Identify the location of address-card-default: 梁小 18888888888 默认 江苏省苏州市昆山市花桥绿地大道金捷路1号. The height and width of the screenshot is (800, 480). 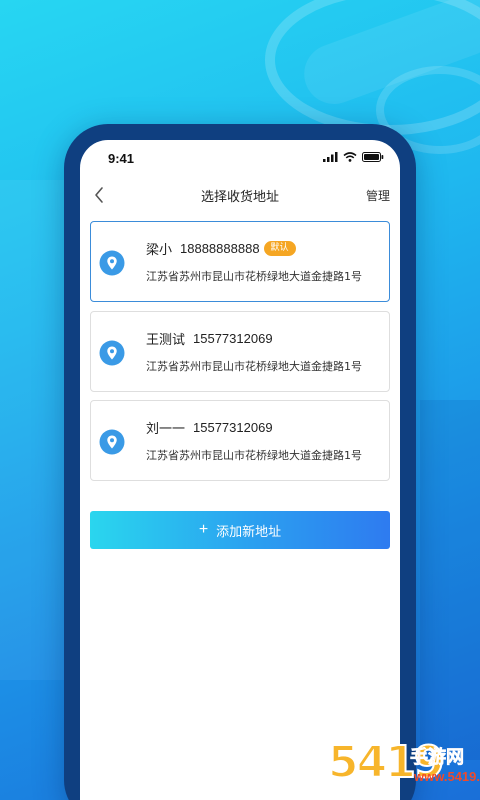
(240, 261).